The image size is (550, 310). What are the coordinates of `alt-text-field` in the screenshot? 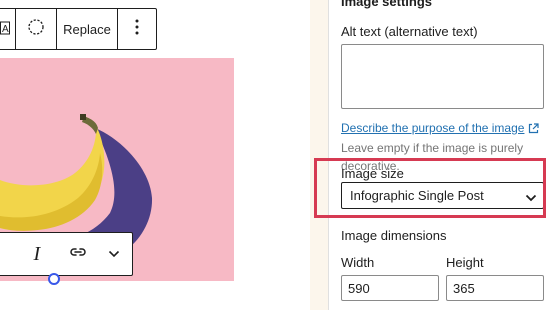 It's located at (442, 76).